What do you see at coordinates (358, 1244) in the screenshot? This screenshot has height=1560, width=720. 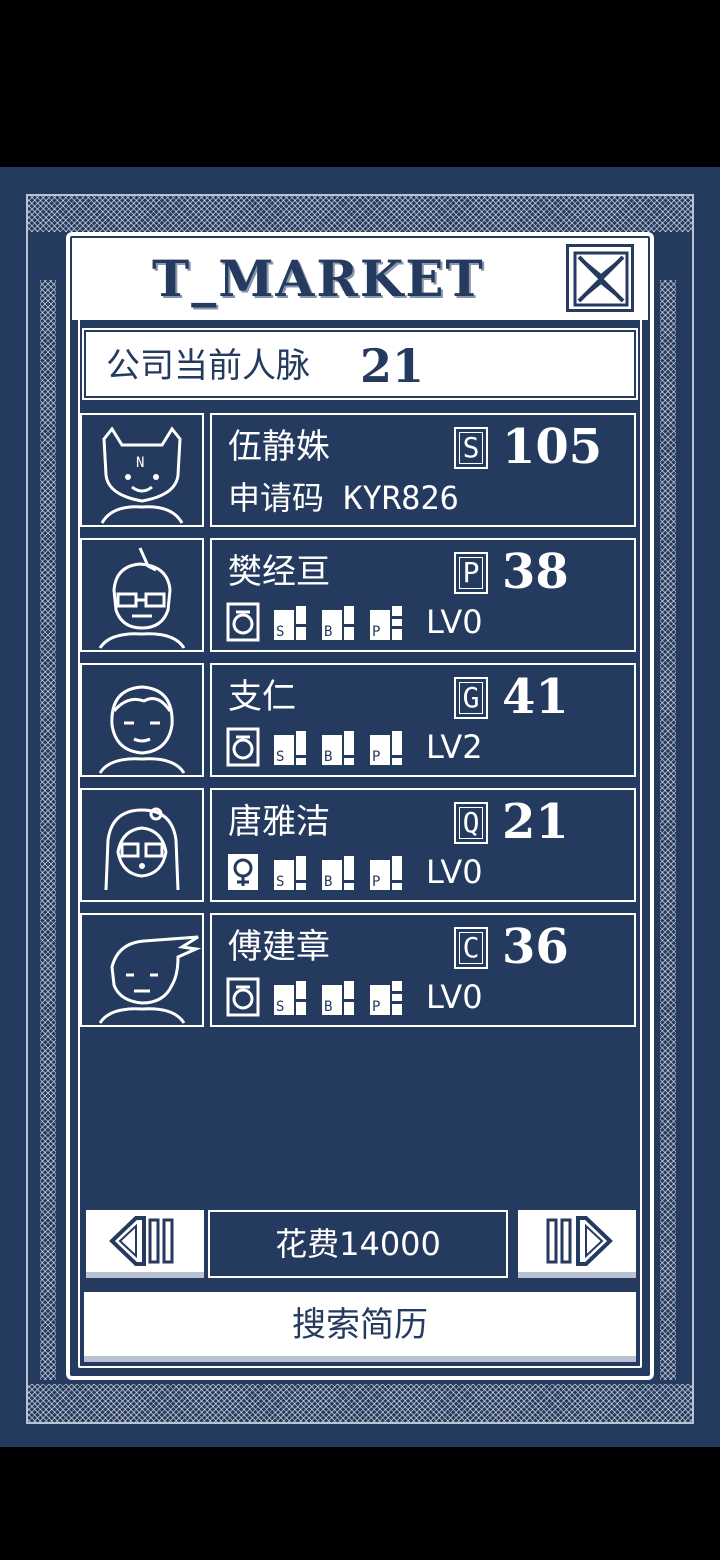 I see `cost-display: 花费14000` at bounding box center [358, 1244].